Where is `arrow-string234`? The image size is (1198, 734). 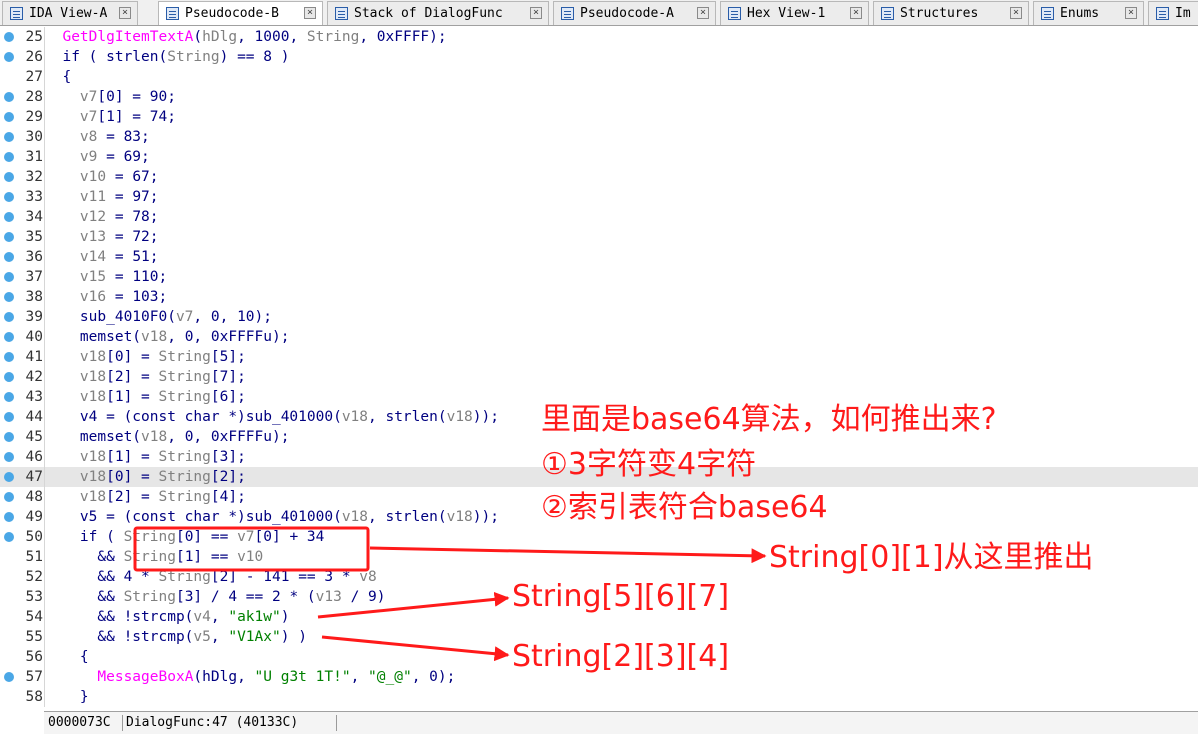 arrow-string234 is located at coordinates (415, 648).